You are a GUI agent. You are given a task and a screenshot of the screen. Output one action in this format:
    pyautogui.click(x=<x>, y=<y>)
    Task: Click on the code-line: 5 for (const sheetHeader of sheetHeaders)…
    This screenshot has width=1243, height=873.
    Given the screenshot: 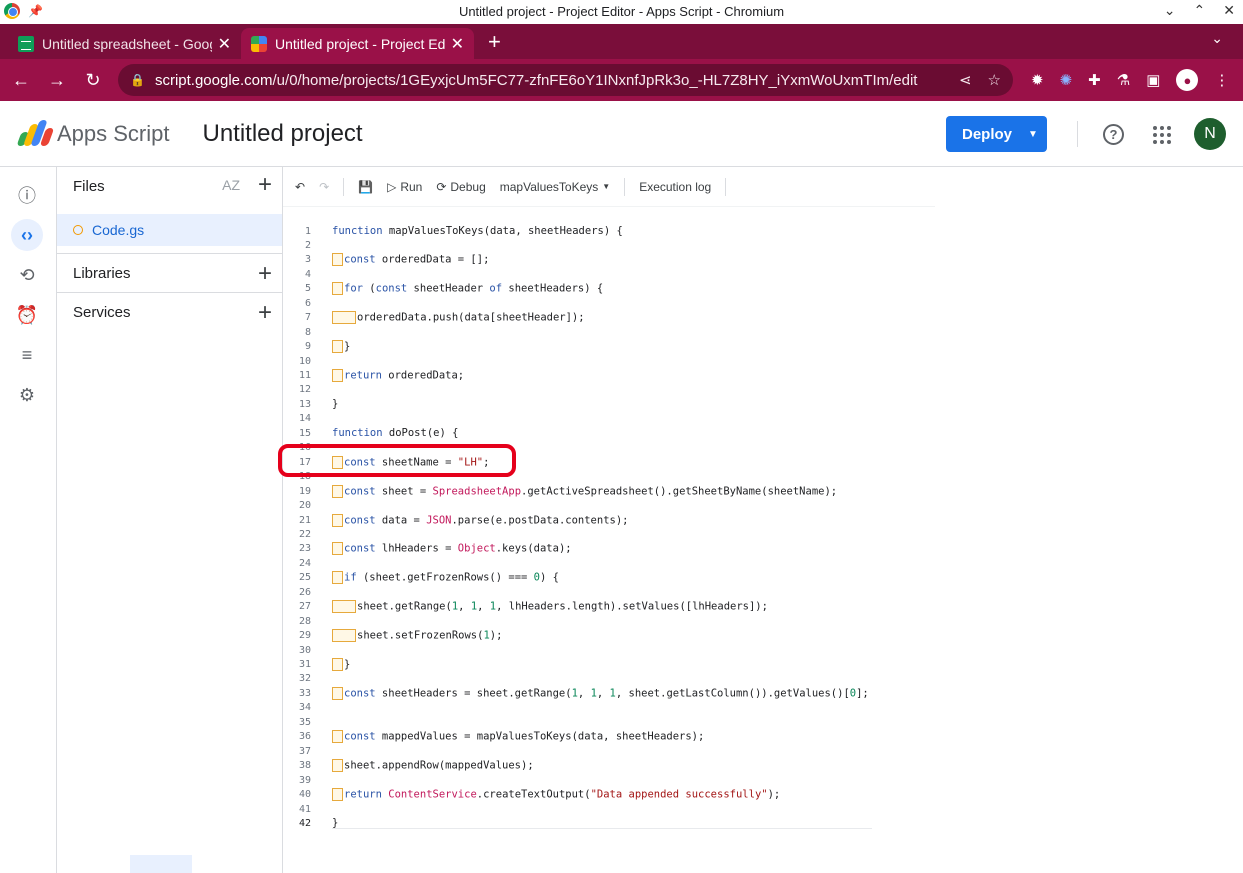 What is the action you would take?
    pyautogui.click(x=443, y=289)
    